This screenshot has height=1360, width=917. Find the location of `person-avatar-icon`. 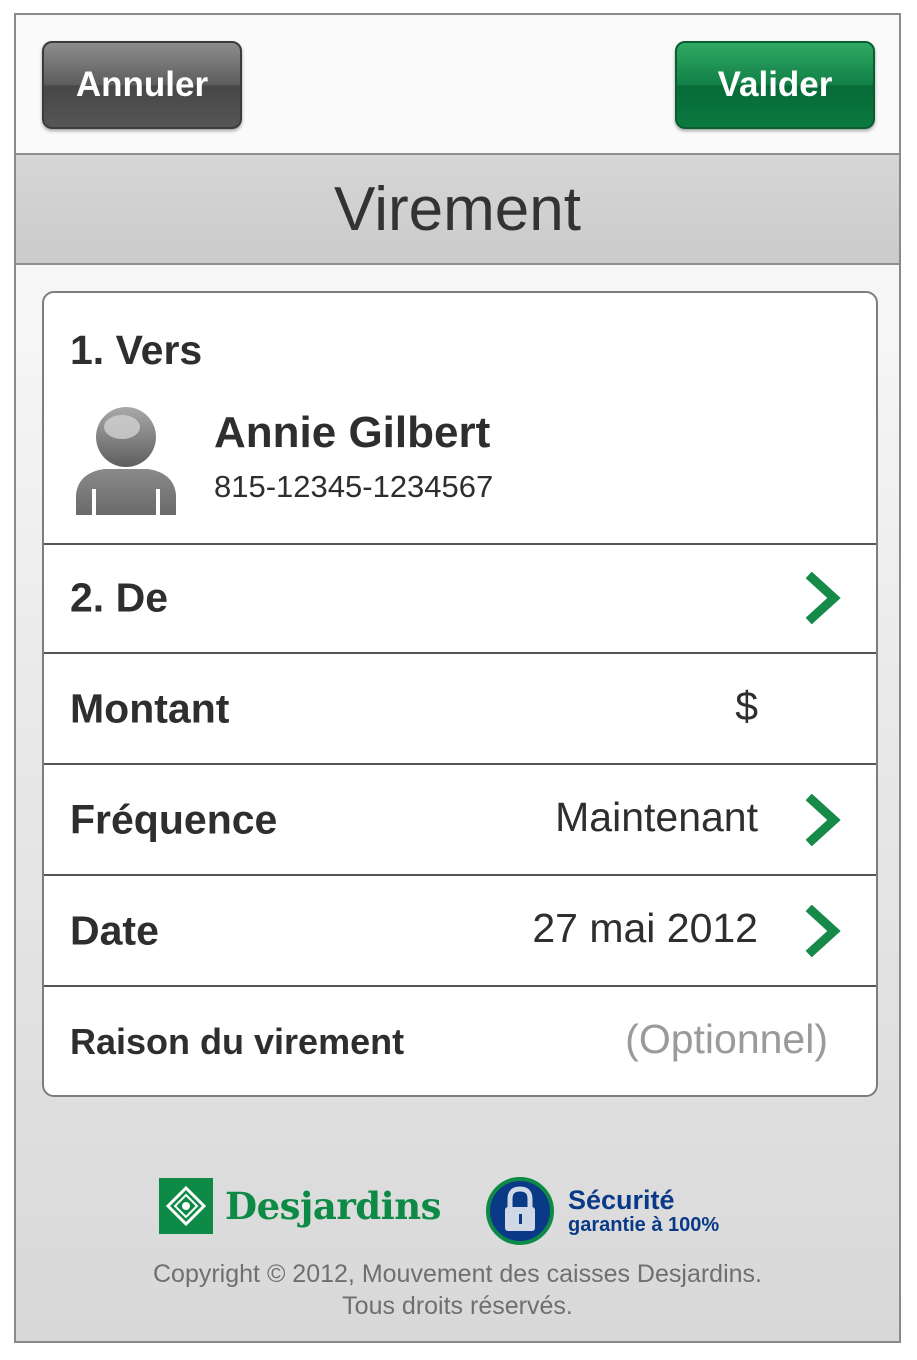

person-avatar-icon is located at coordinates (126, 461).